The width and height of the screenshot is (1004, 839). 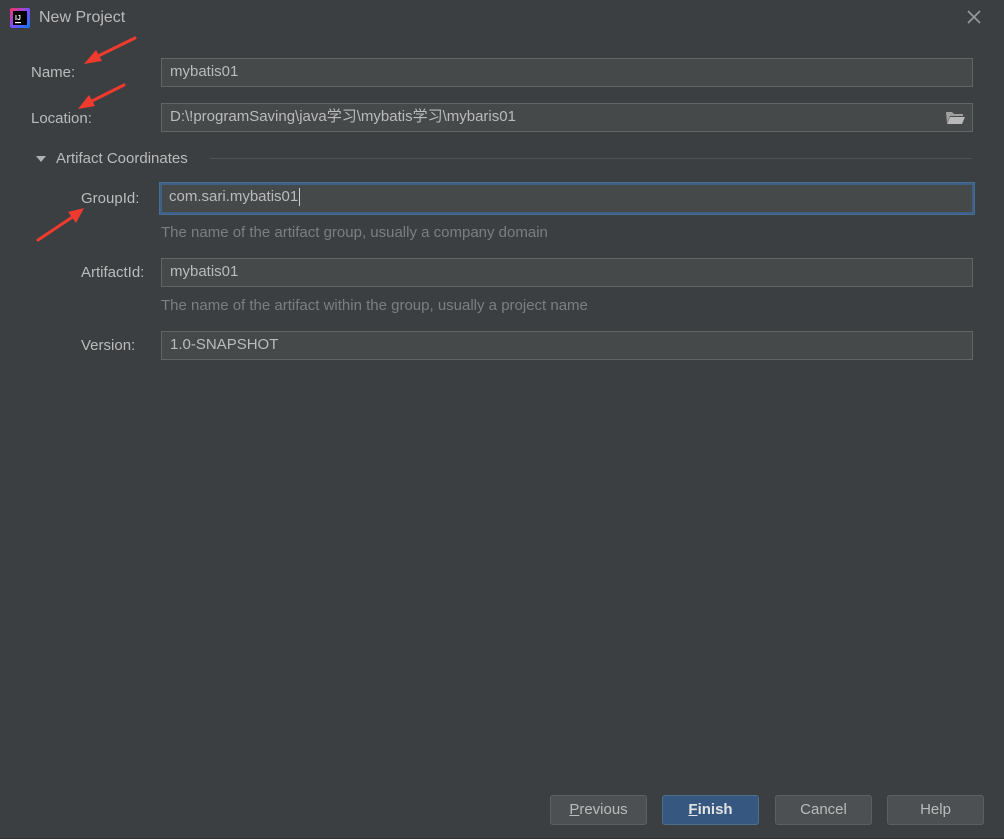 What do you see at coordinates (113, 272) in the screenshot?
I see `artifactid-label: ArtifactId:` at bounding box center [113, 272].